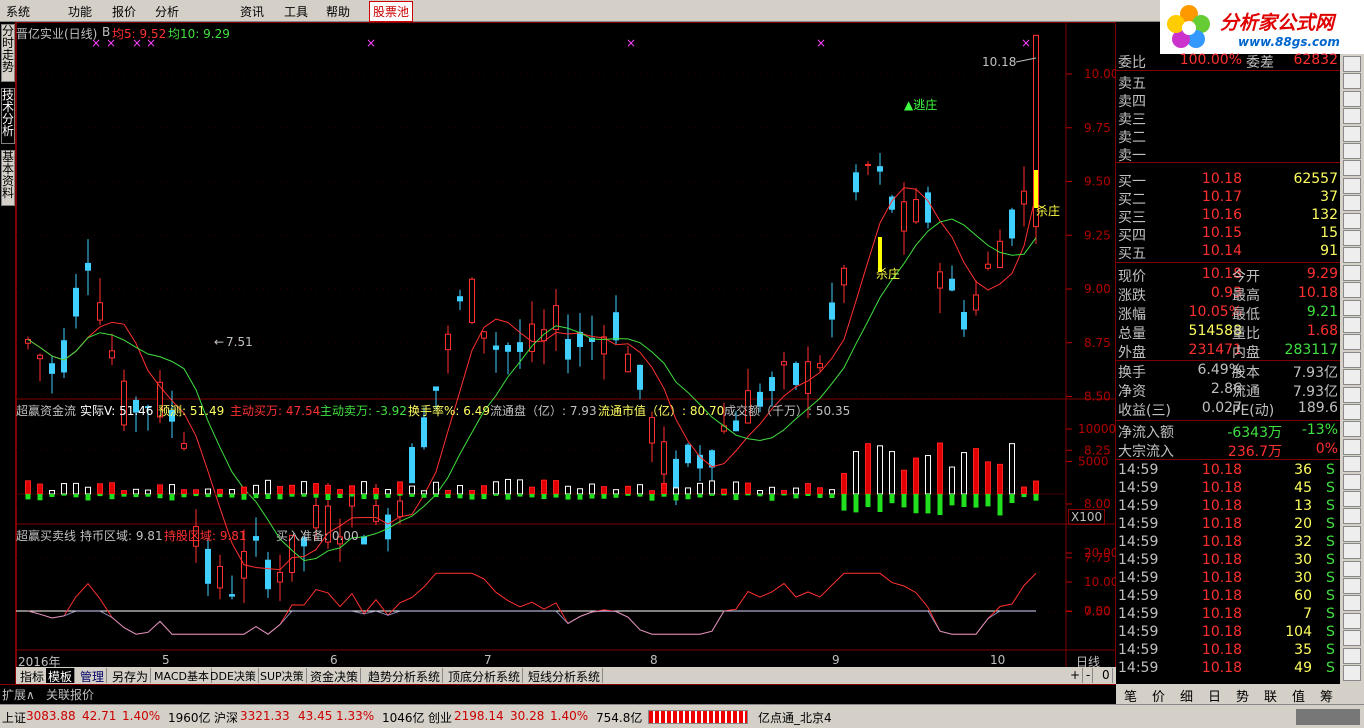 The width and height of the screenshot is (1364, 728). What do you see at coordinates (1214, 695) in the screenshot?
I see `quote-tab-3: 日` at bounding box center [1214, 695].